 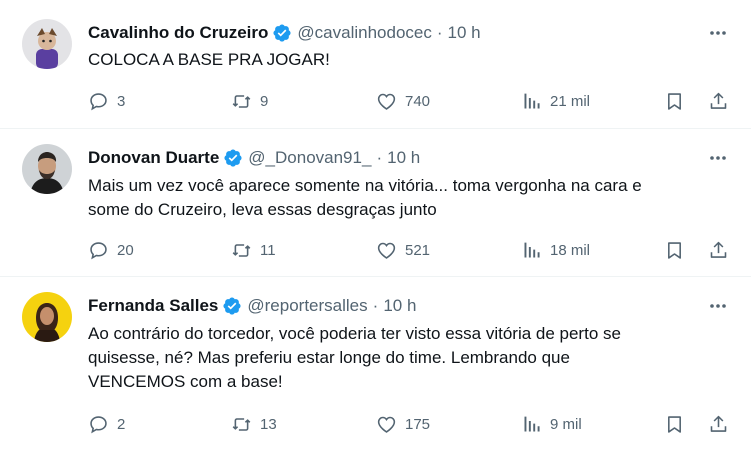 I want to click on like-count: 740, so click(x=418, y=101).